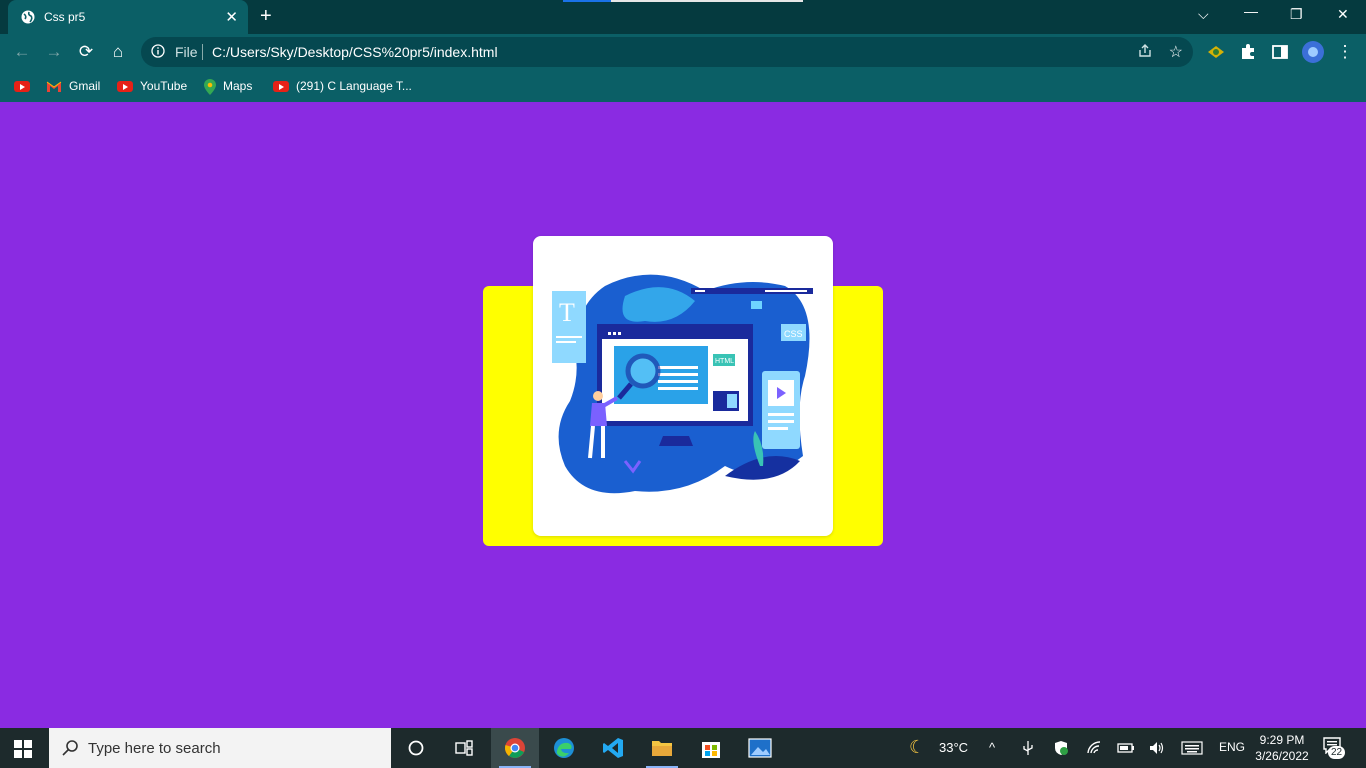 Image resolution: width=1366 pixels, height=768 pixels. I want to click on weather-temp: 33°C, so click(953, 747).